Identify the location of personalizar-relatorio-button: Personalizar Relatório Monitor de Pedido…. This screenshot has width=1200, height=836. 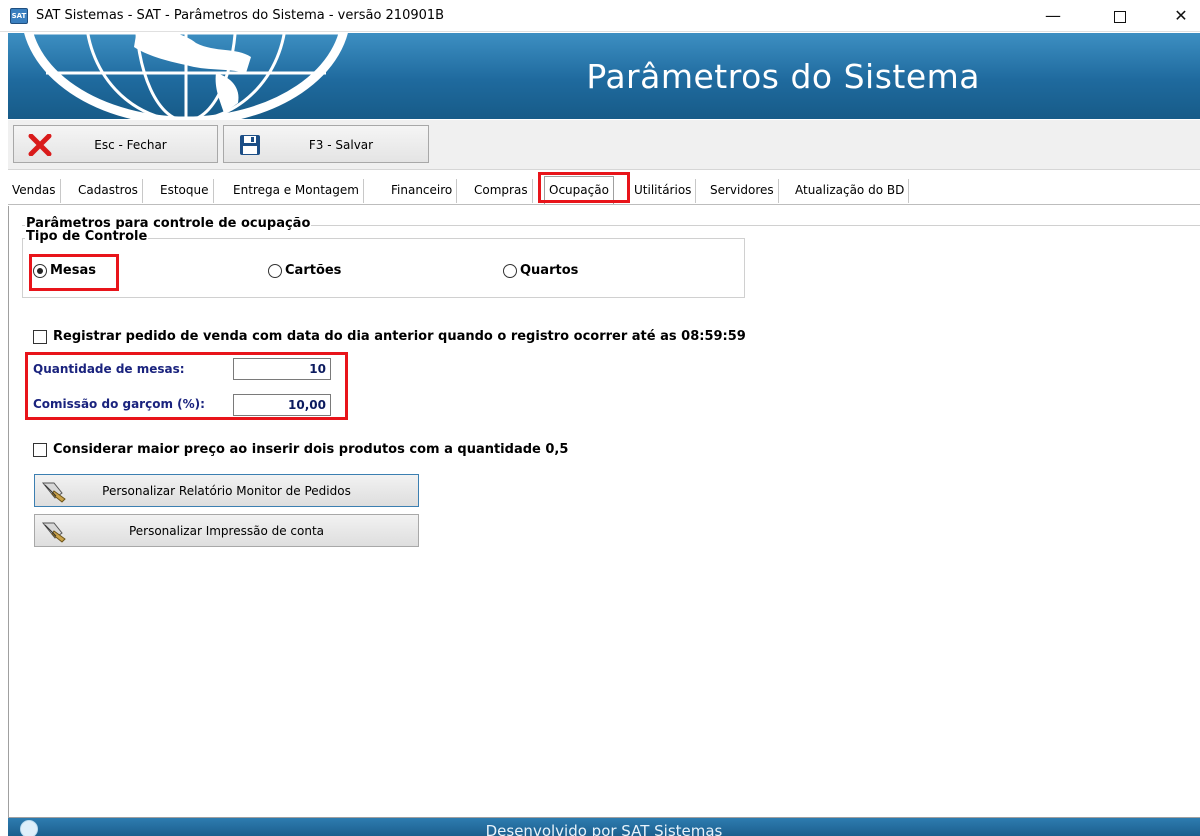
(226, 490).